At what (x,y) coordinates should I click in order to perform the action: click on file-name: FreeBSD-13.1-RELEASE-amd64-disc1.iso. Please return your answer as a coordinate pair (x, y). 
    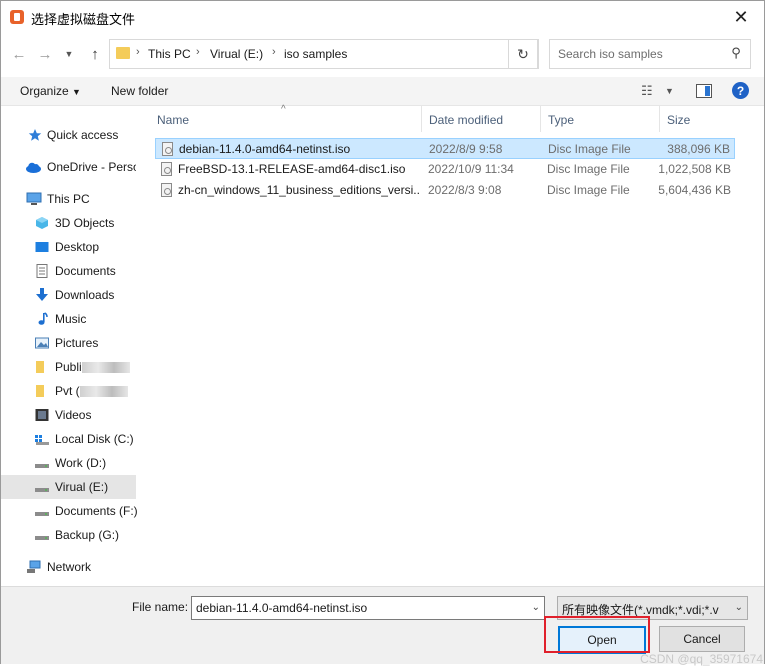
    Looking at the image, I should click on (292, 169).